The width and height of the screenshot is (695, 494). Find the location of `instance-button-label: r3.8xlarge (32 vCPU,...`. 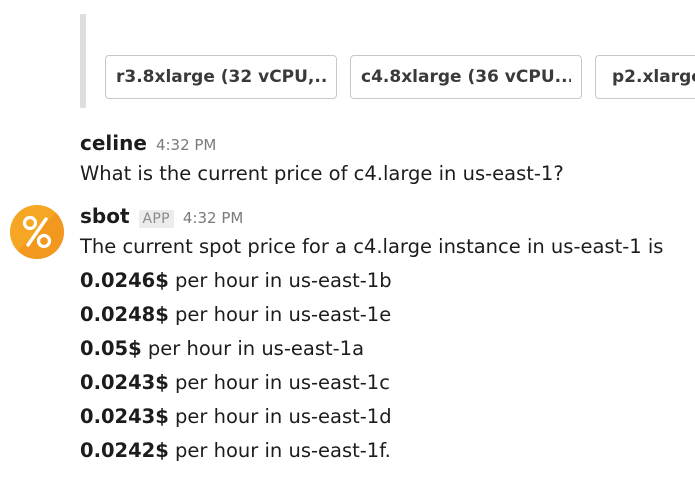

instance-button-label: r3.8xlarge (32 vCPU,... is located at coordinates (221, 77).